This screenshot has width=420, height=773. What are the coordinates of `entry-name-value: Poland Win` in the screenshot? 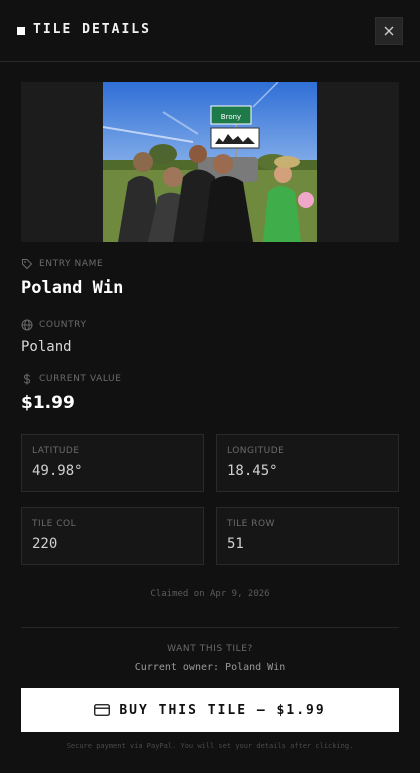 It's located at (72, 288).